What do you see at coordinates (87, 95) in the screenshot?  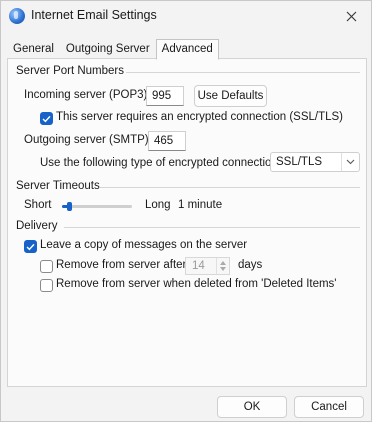 I see `incoming-server-label: Incoming server (POP3):` at bounding box center [87, 95].